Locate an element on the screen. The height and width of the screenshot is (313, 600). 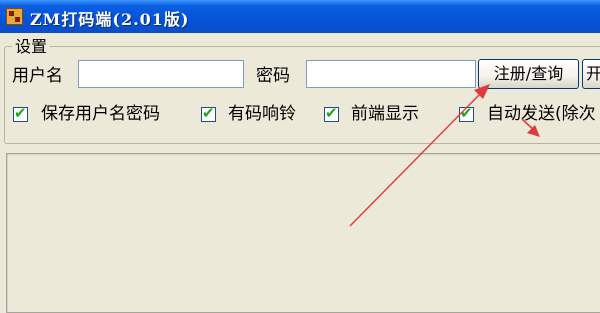
username-input is located at coordinates (161, 74).